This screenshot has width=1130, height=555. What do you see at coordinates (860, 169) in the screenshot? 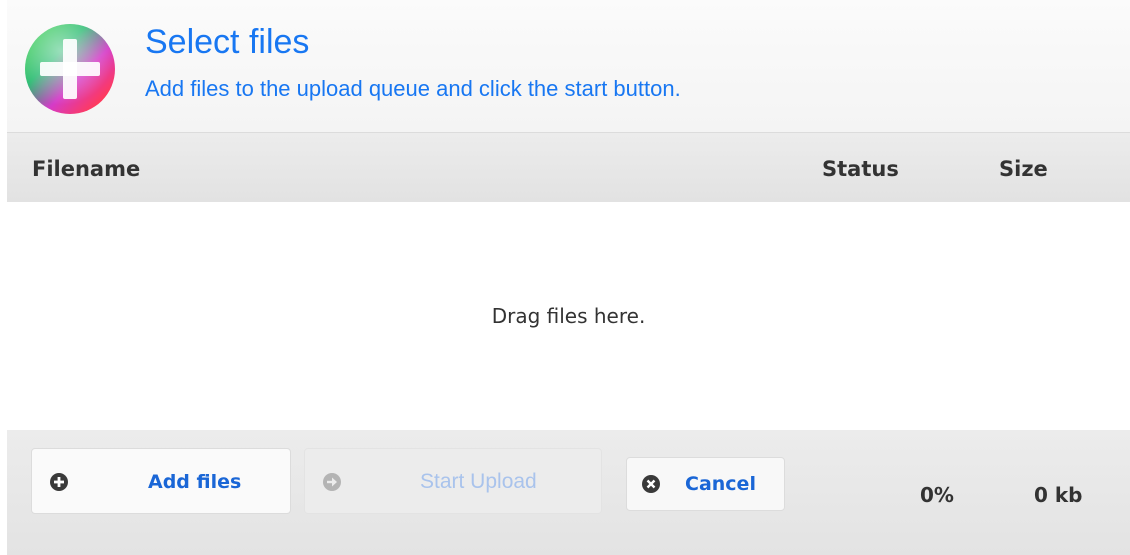
I see `column-status: Status` at bounding box center [860, 169].